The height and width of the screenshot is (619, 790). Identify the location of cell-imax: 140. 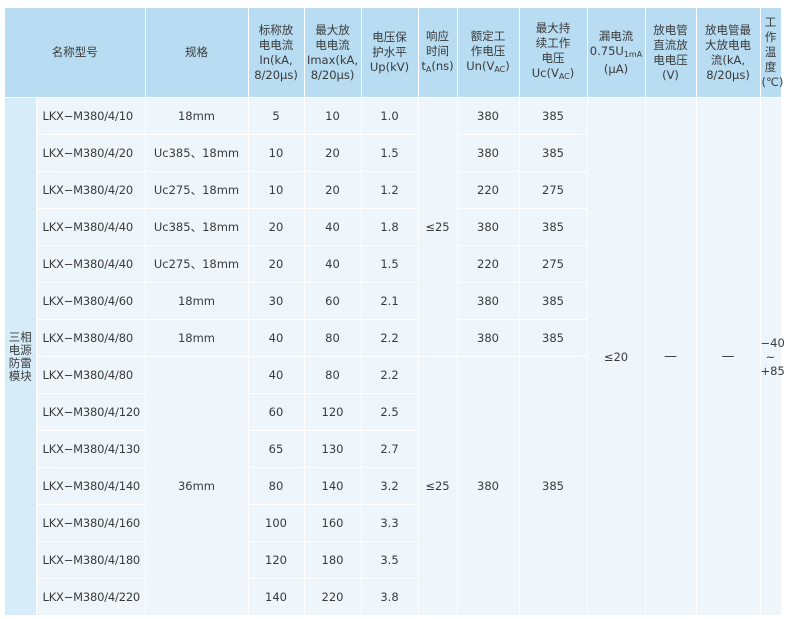
(333, 486).